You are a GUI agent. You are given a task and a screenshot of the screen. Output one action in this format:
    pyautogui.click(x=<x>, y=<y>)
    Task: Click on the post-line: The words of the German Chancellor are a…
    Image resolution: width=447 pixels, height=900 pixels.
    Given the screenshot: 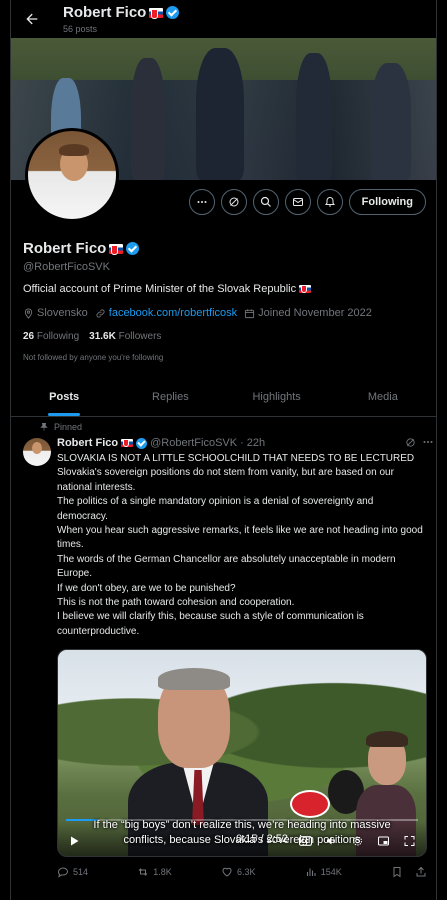 What is the action you would take?
    pyautogui.click(x=226, y=566)
    